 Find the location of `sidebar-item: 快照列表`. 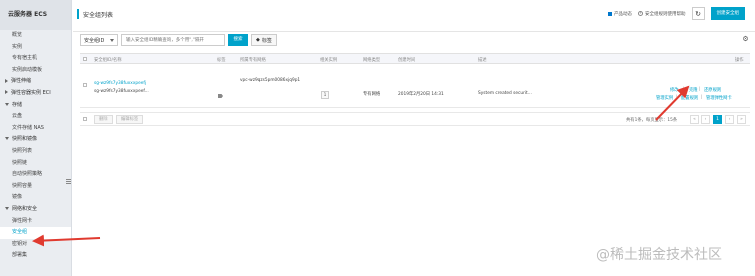

sidebar-item: 快照列表 is located at coordinates (35, 152).